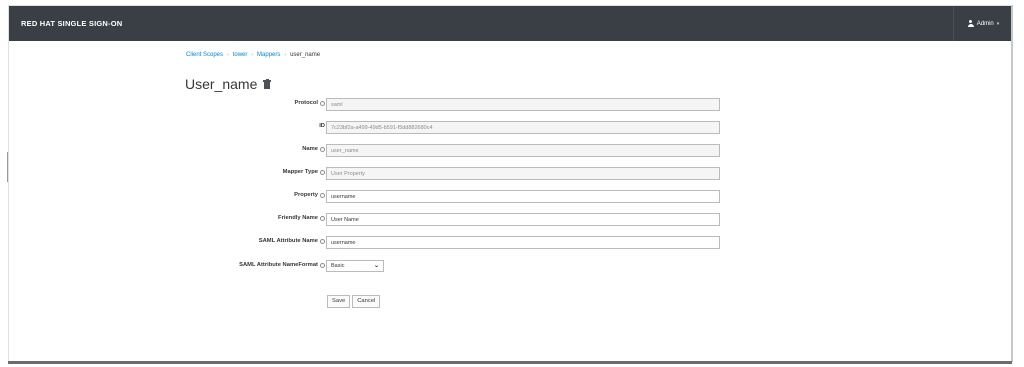  What do you see at coordinates (304, 172) in the screenshot?
I see `mapper-type-label: Mapper Type` at bounding box center [304, 172].